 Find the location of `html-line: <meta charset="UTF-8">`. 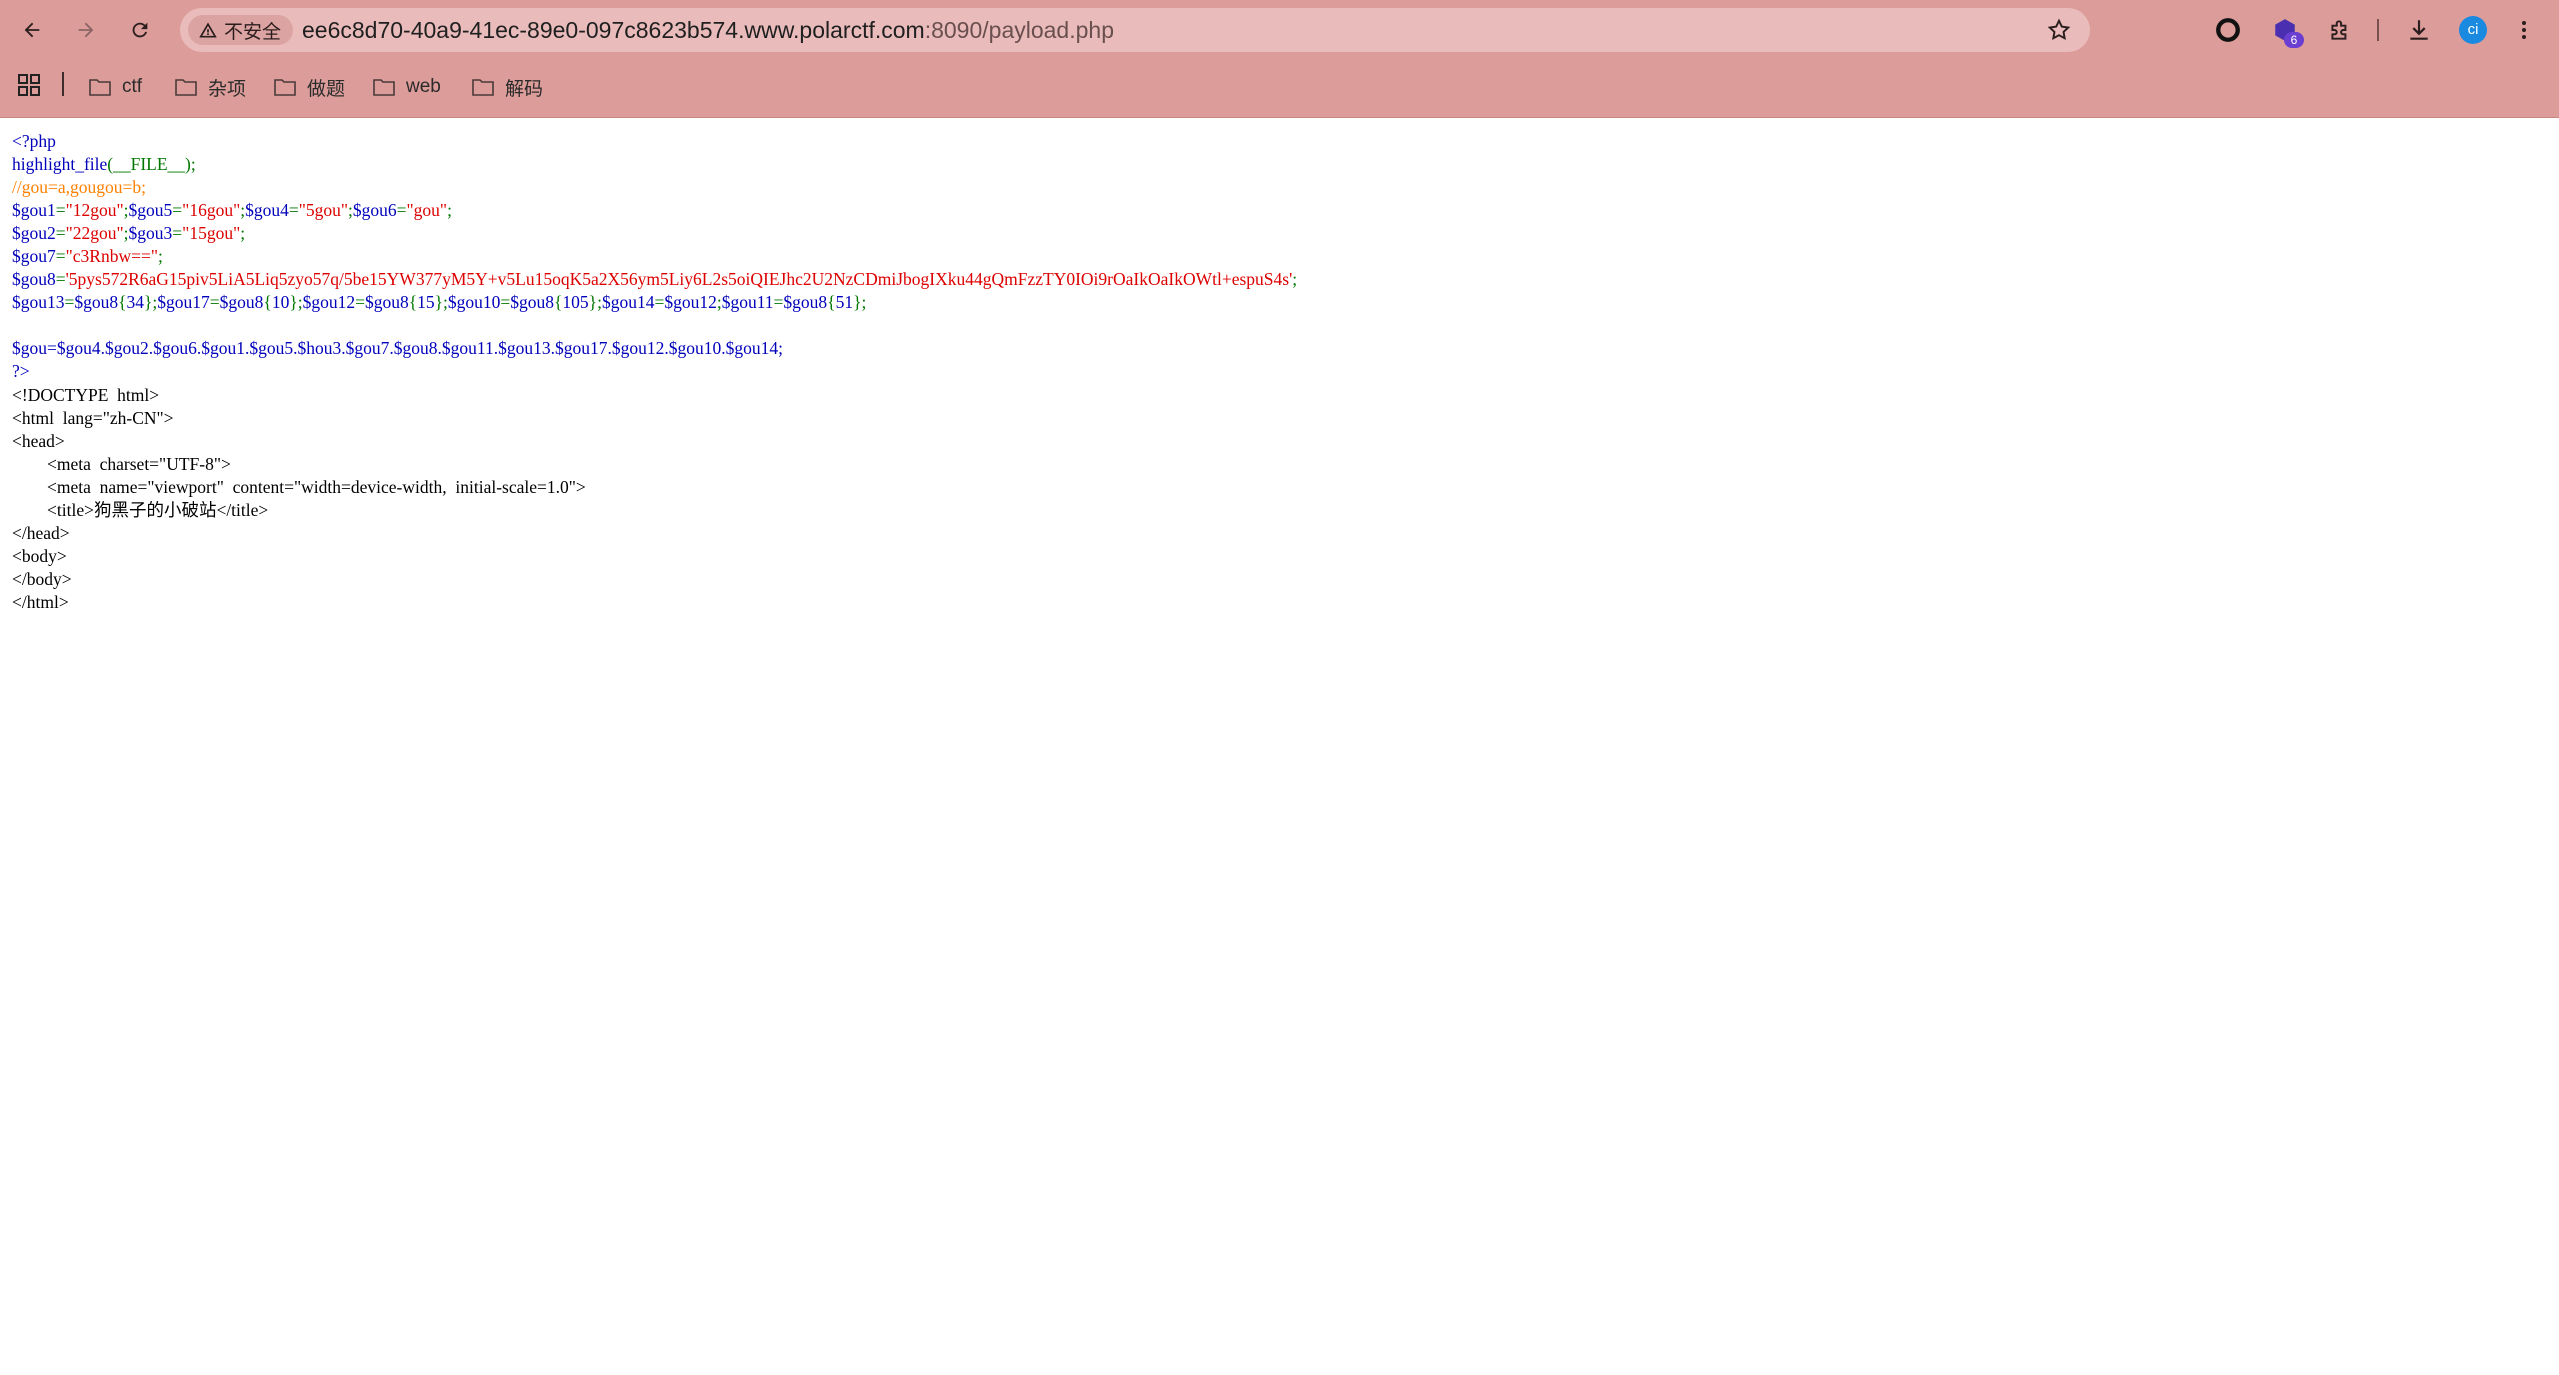

html-line: <meta charset="UTF-8"> is located at coordinates (121, 464).